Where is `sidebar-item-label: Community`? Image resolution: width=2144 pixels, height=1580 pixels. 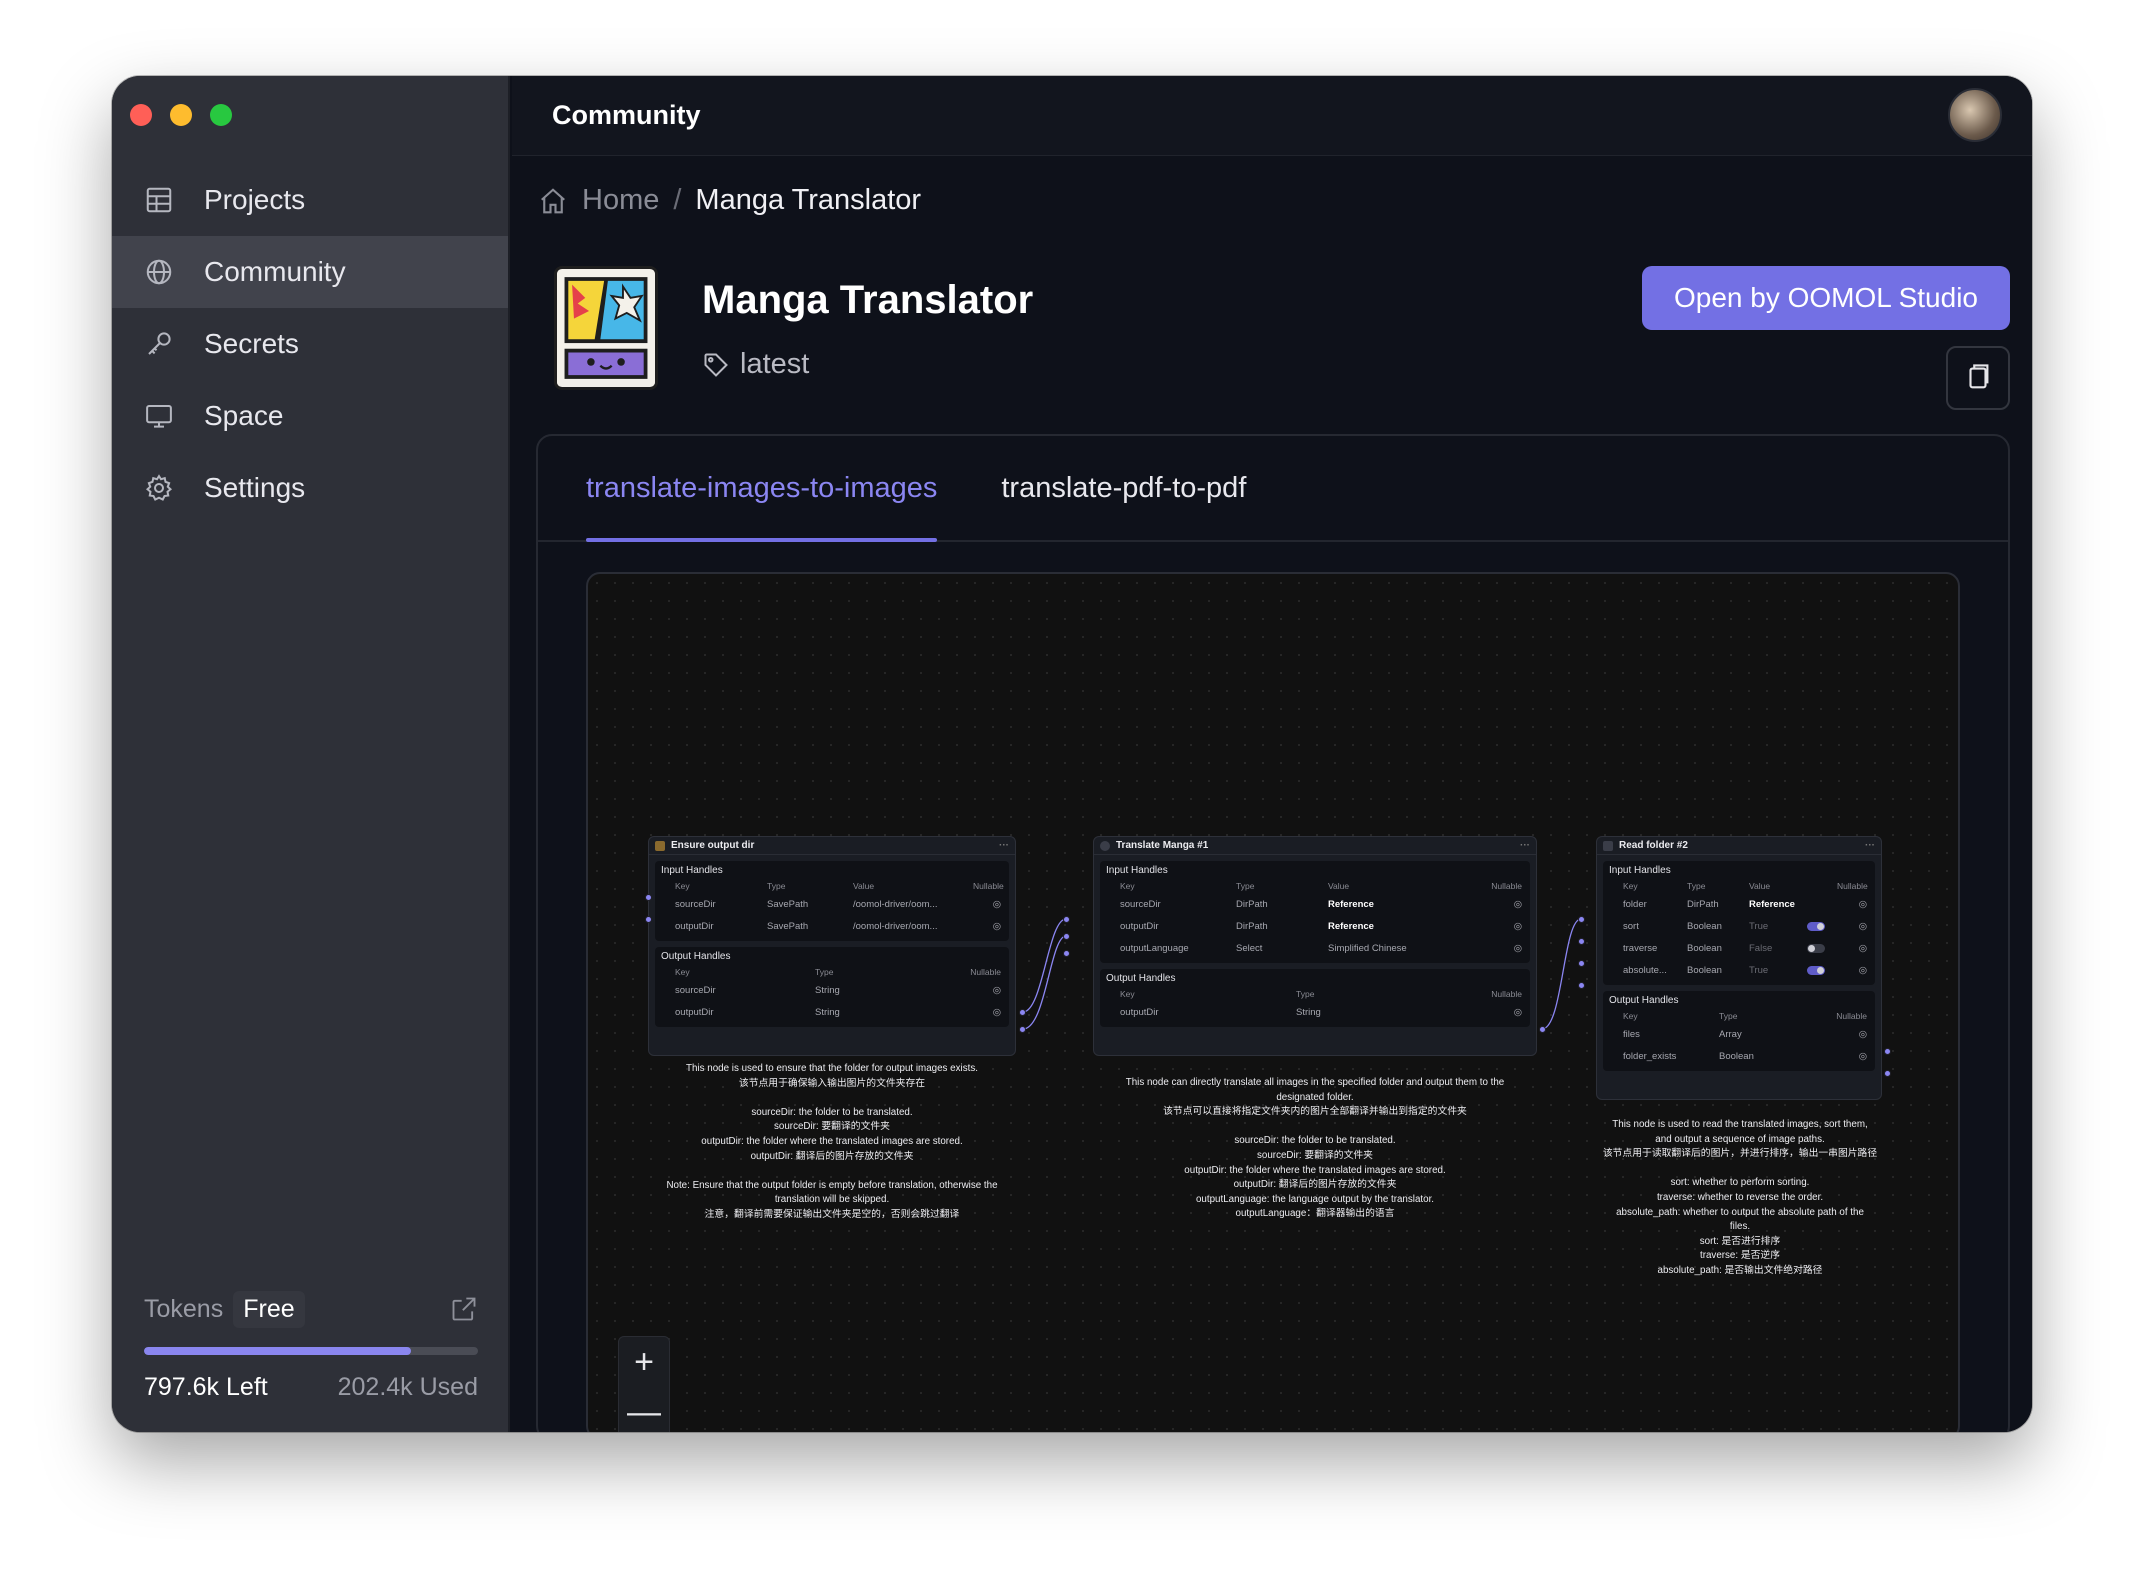
sidebar-item-label: Community is located at coordinates (275, 271).